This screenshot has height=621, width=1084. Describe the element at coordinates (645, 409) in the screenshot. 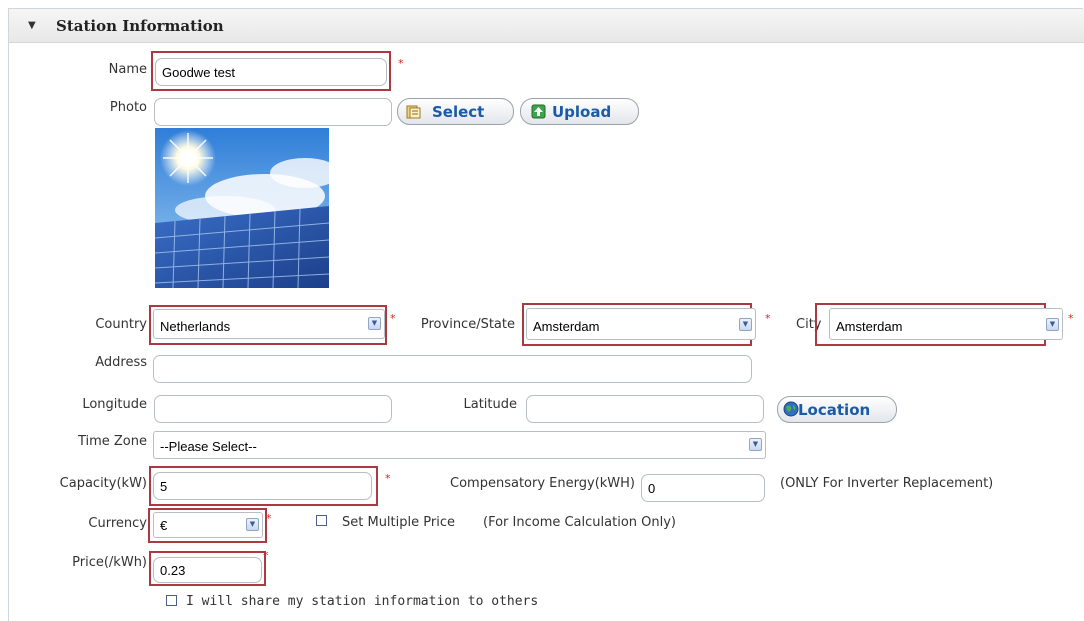

I see `latitude-input` at that location.